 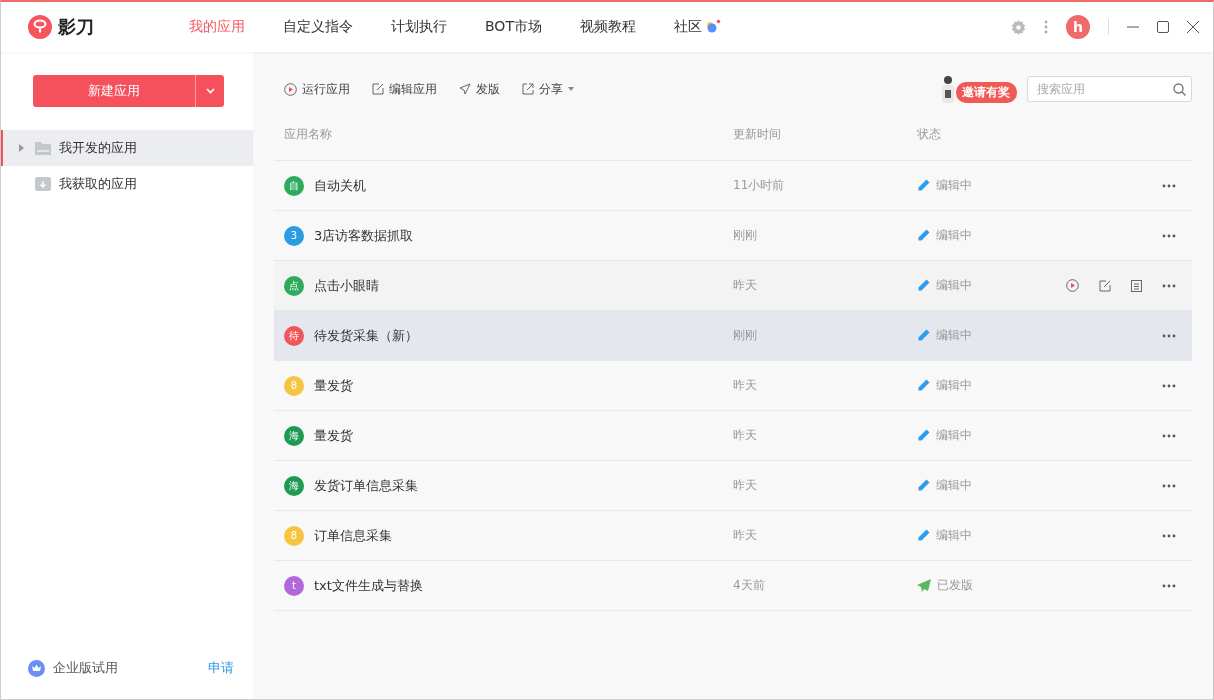 What do you see at coordinates (368, 585) in the screenshot?
I see `app-name-cell: txt文件生成与替换` at bounding box center [368, 585].